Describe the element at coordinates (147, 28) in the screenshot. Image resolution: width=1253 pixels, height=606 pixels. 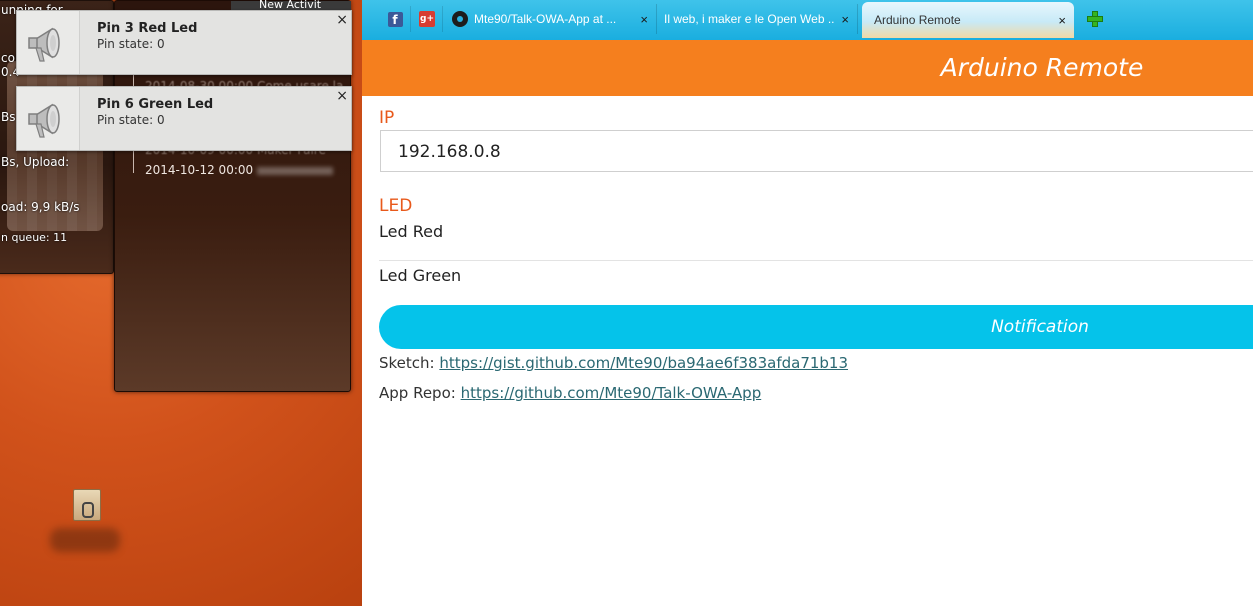
I see `notification-title: Pin 3 Red Led` at that location.